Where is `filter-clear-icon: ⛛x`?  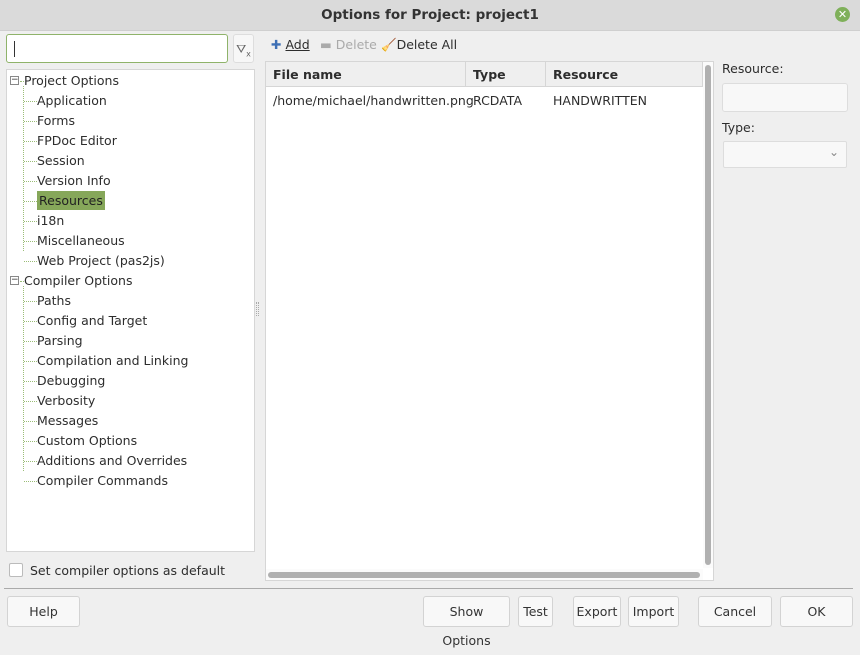
filter-clear-icon: ⛛x is located at coordinates (243, 50).